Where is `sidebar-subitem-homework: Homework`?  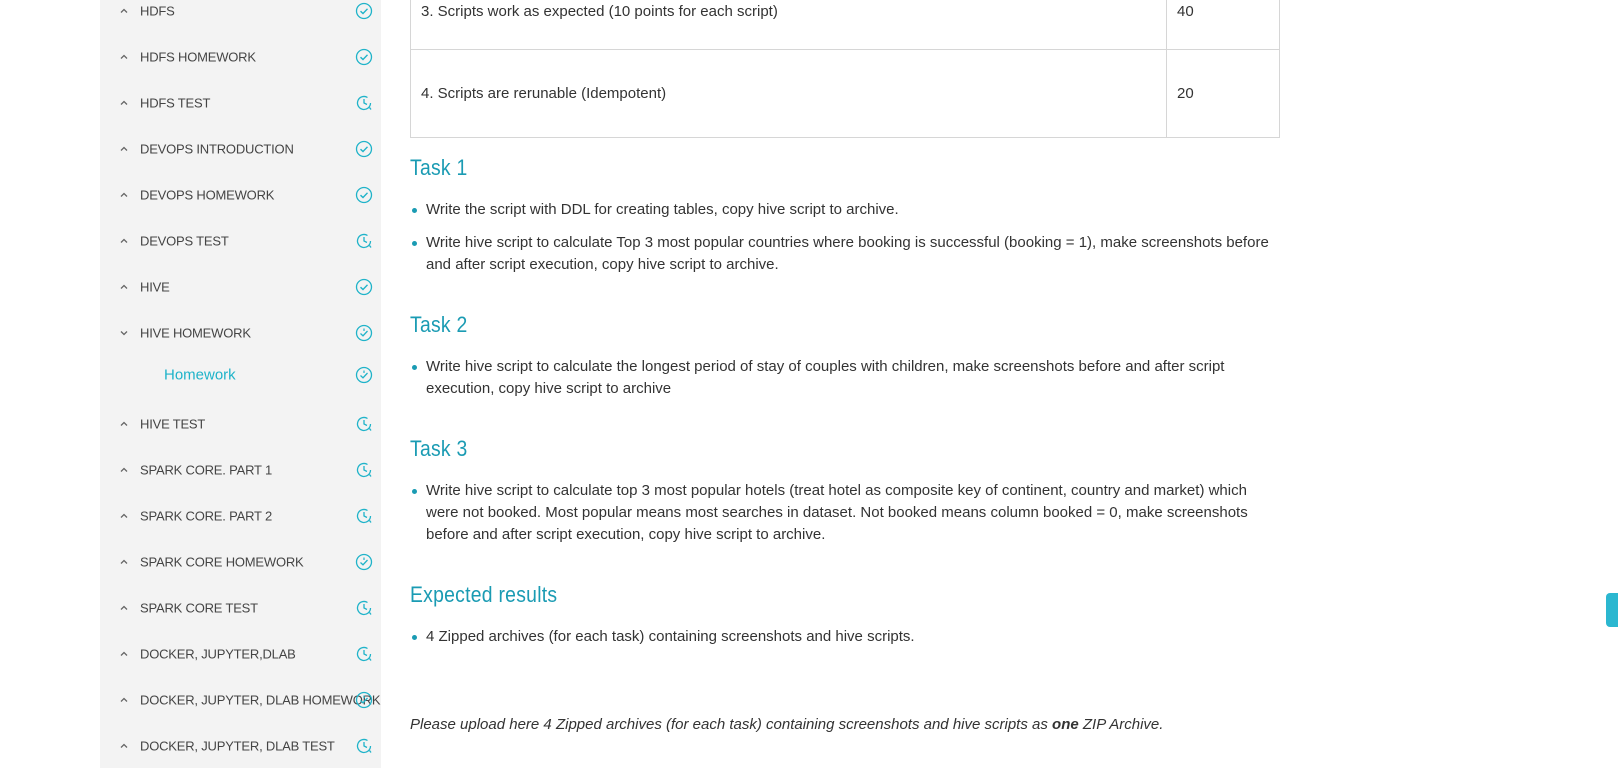
sidebar-subitem-homework: Homework is located at coordinates (240, 375).